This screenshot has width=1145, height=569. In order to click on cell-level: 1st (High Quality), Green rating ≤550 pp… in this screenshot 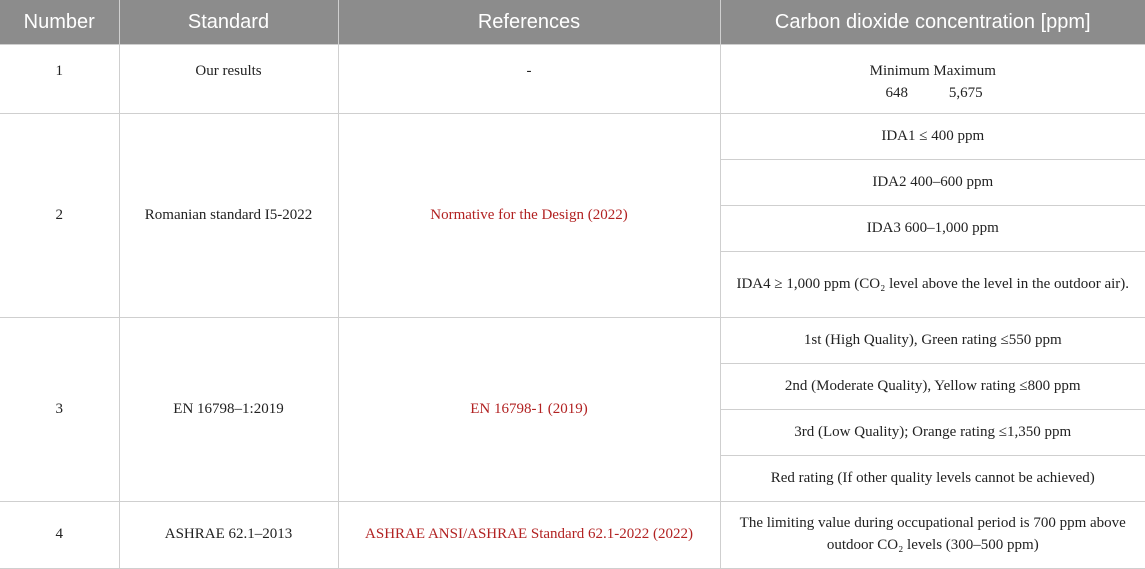, I will do `click(932, 340)`.